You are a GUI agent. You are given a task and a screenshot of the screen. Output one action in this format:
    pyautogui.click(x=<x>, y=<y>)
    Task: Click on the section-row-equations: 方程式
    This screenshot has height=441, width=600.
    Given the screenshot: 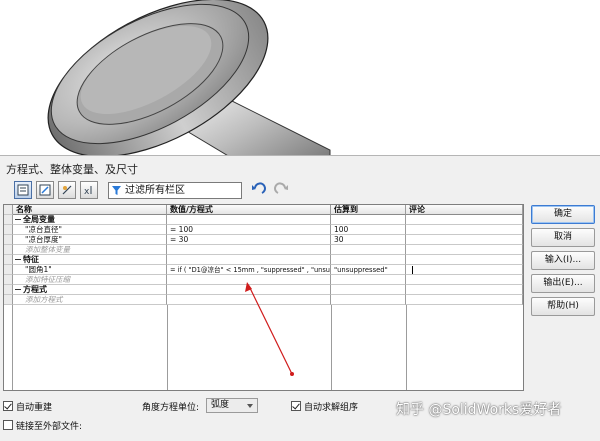 What is the action you would take?
    pyautogui.click(x=263, y=290)
    